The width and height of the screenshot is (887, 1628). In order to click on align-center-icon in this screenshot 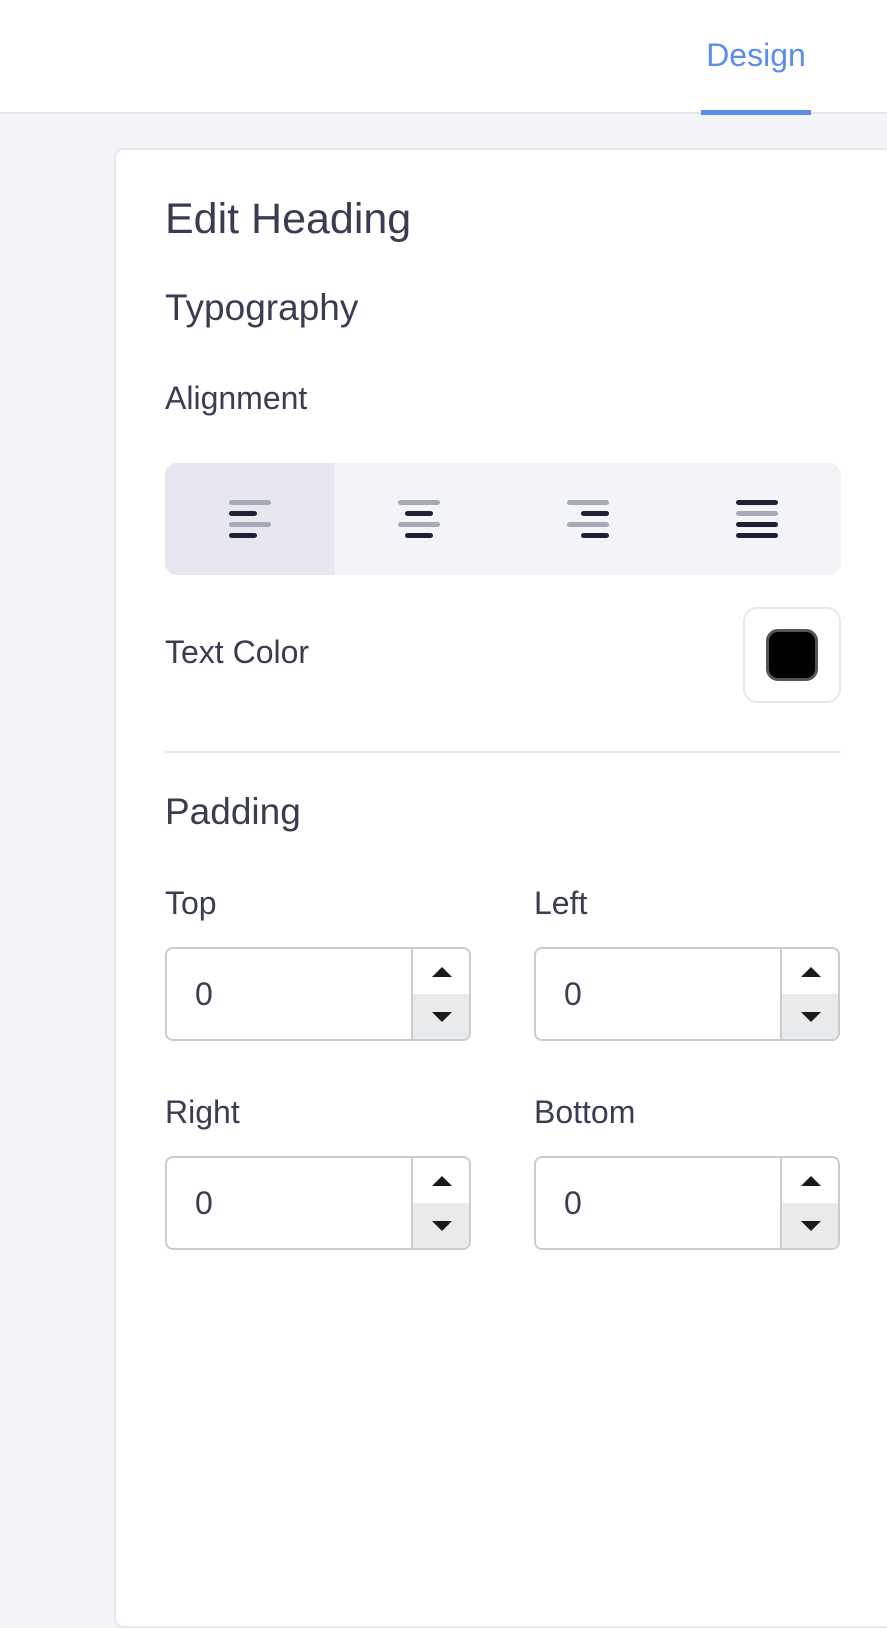, I will do `click(418, 519)`.